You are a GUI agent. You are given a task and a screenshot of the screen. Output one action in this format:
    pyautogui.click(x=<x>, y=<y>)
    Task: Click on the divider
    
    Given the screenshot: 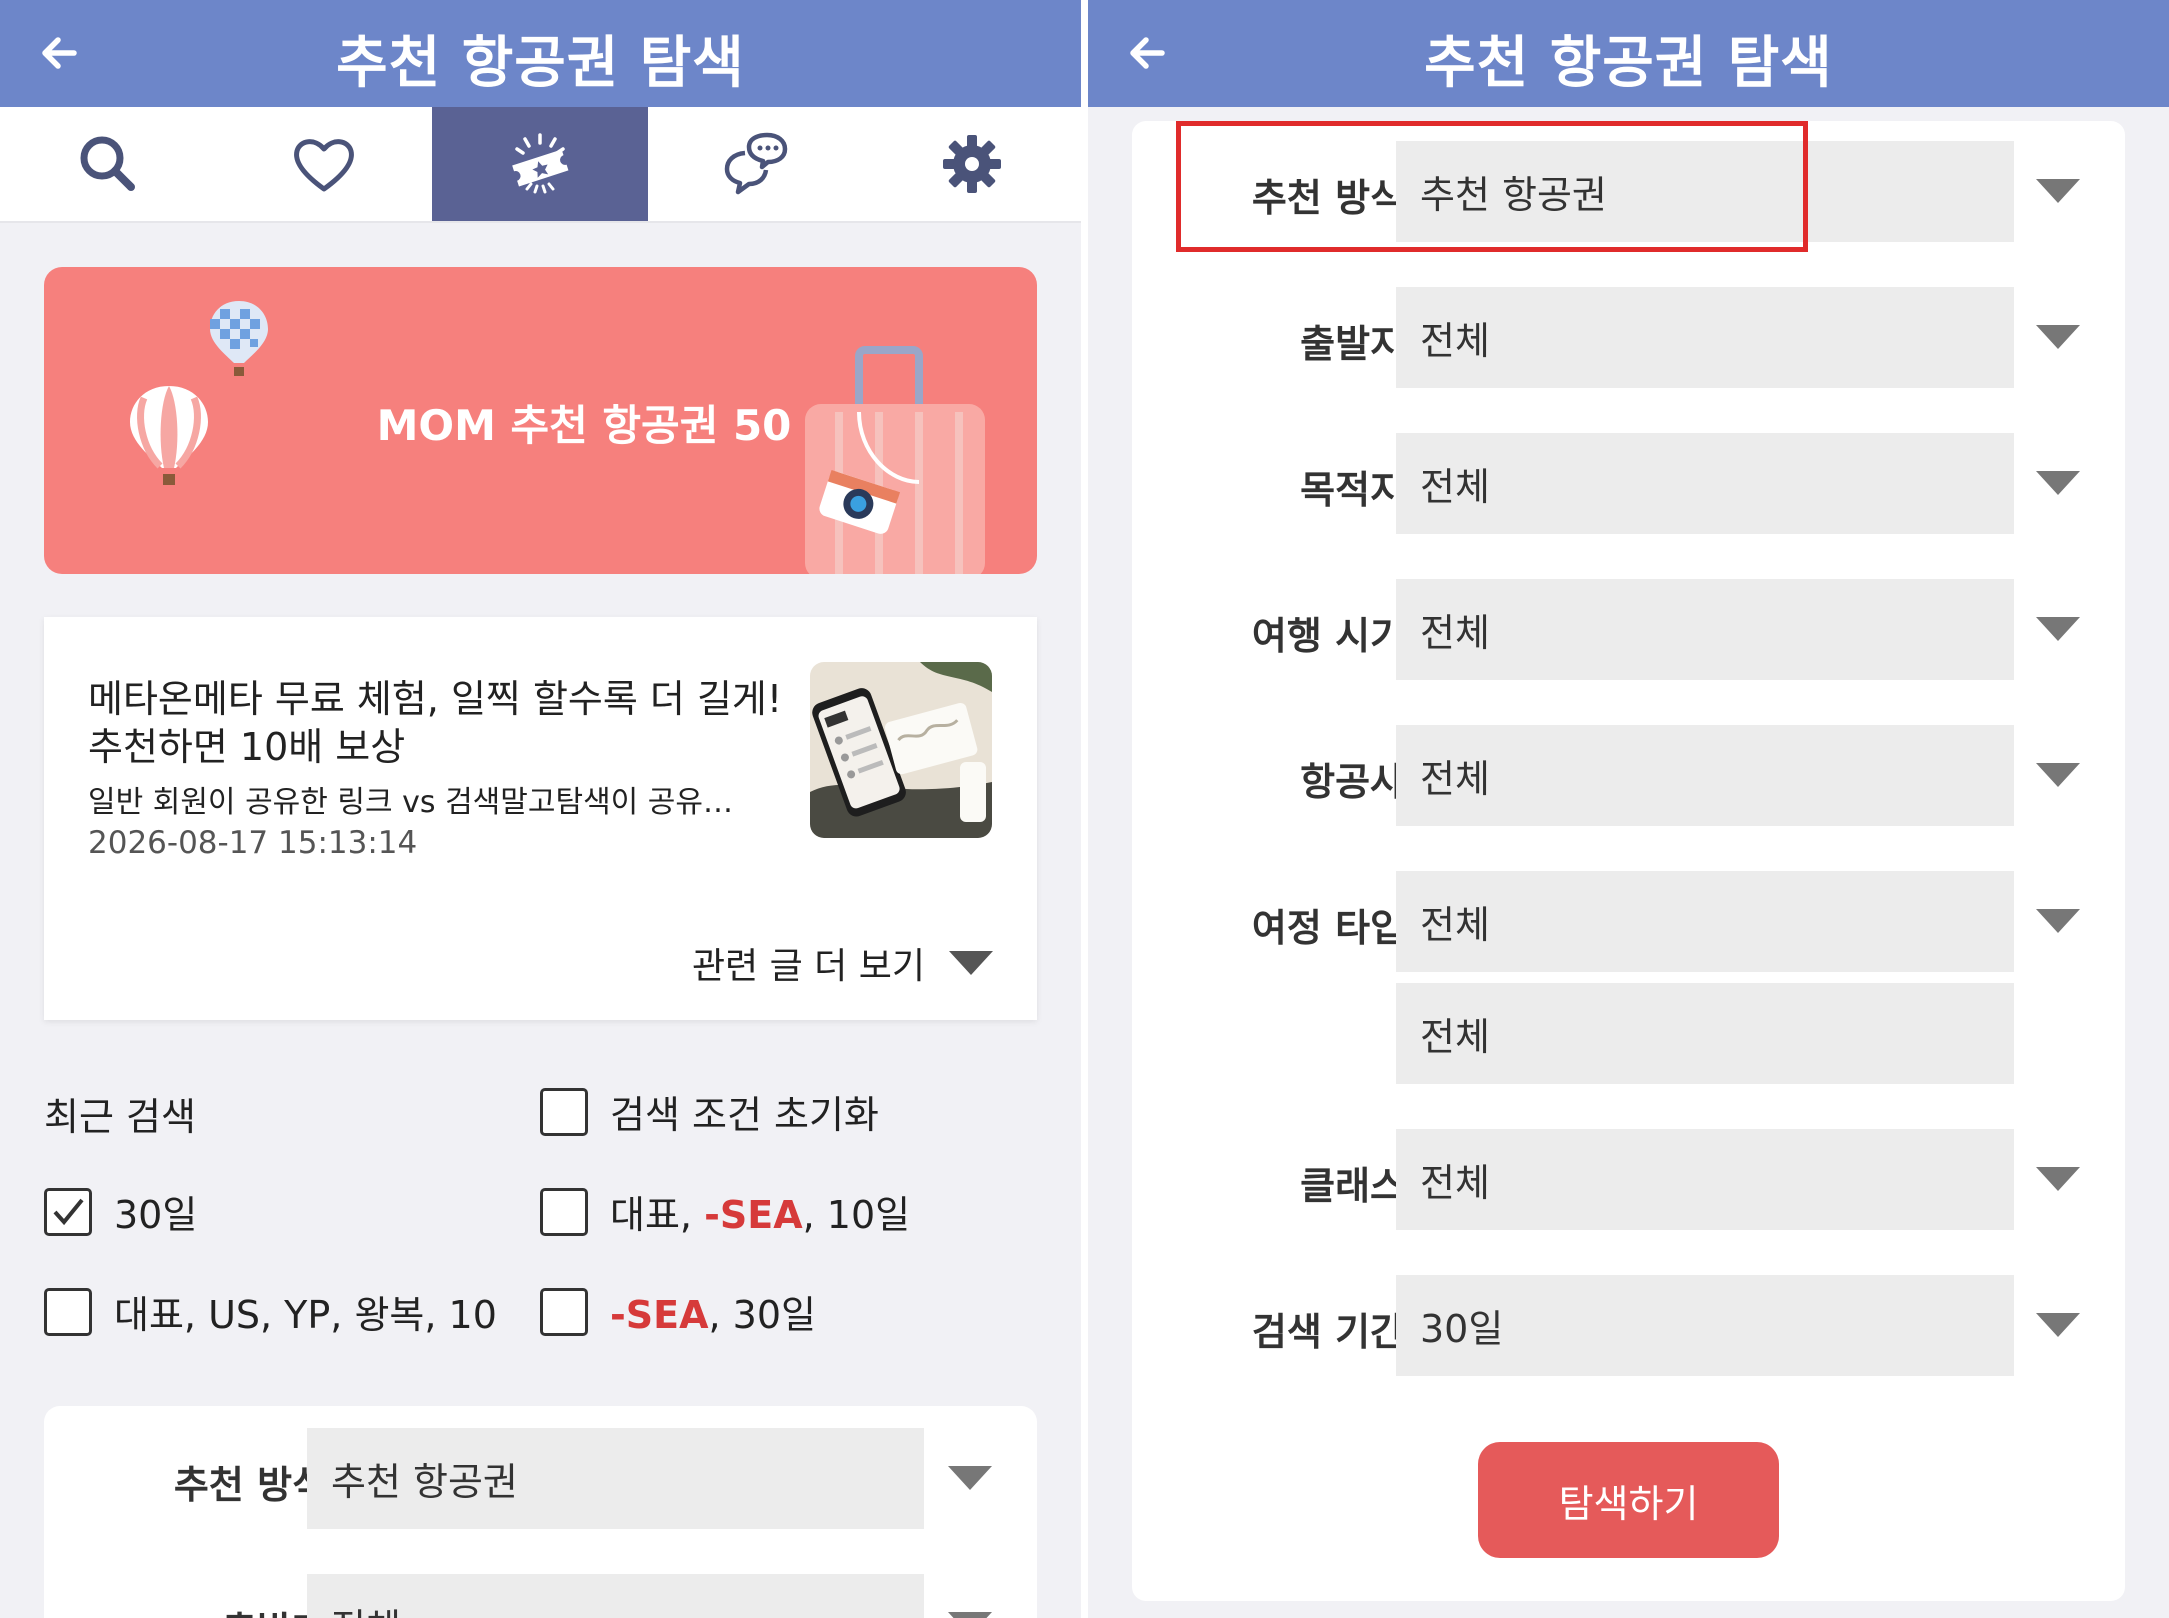 What is the action you would take?
    pyautogui.click(x=1084, y=809)
    